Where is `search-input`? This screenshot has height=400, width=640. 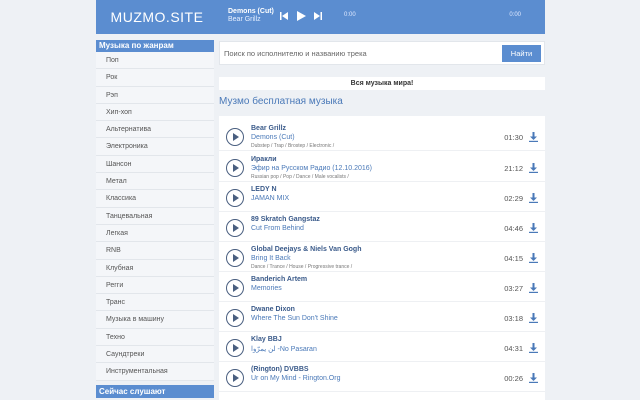
search-input is located at coordinates (359, 53).